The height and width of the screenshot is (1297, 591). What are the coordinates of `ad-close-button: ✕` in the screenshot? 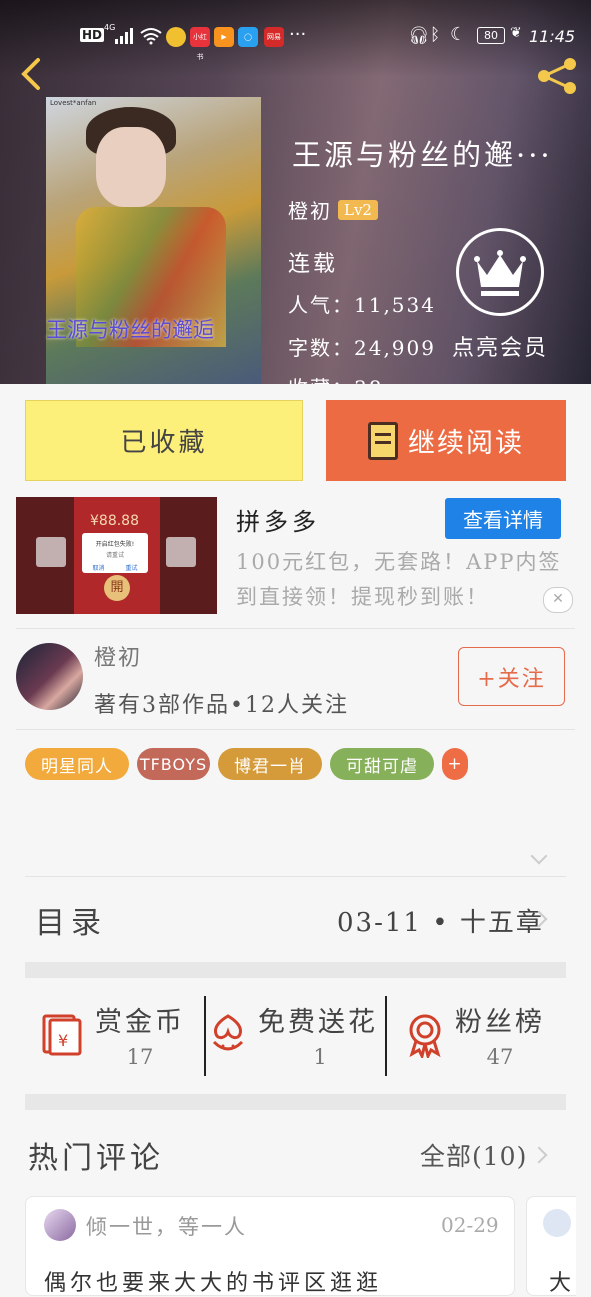 It's located at (558, 600).